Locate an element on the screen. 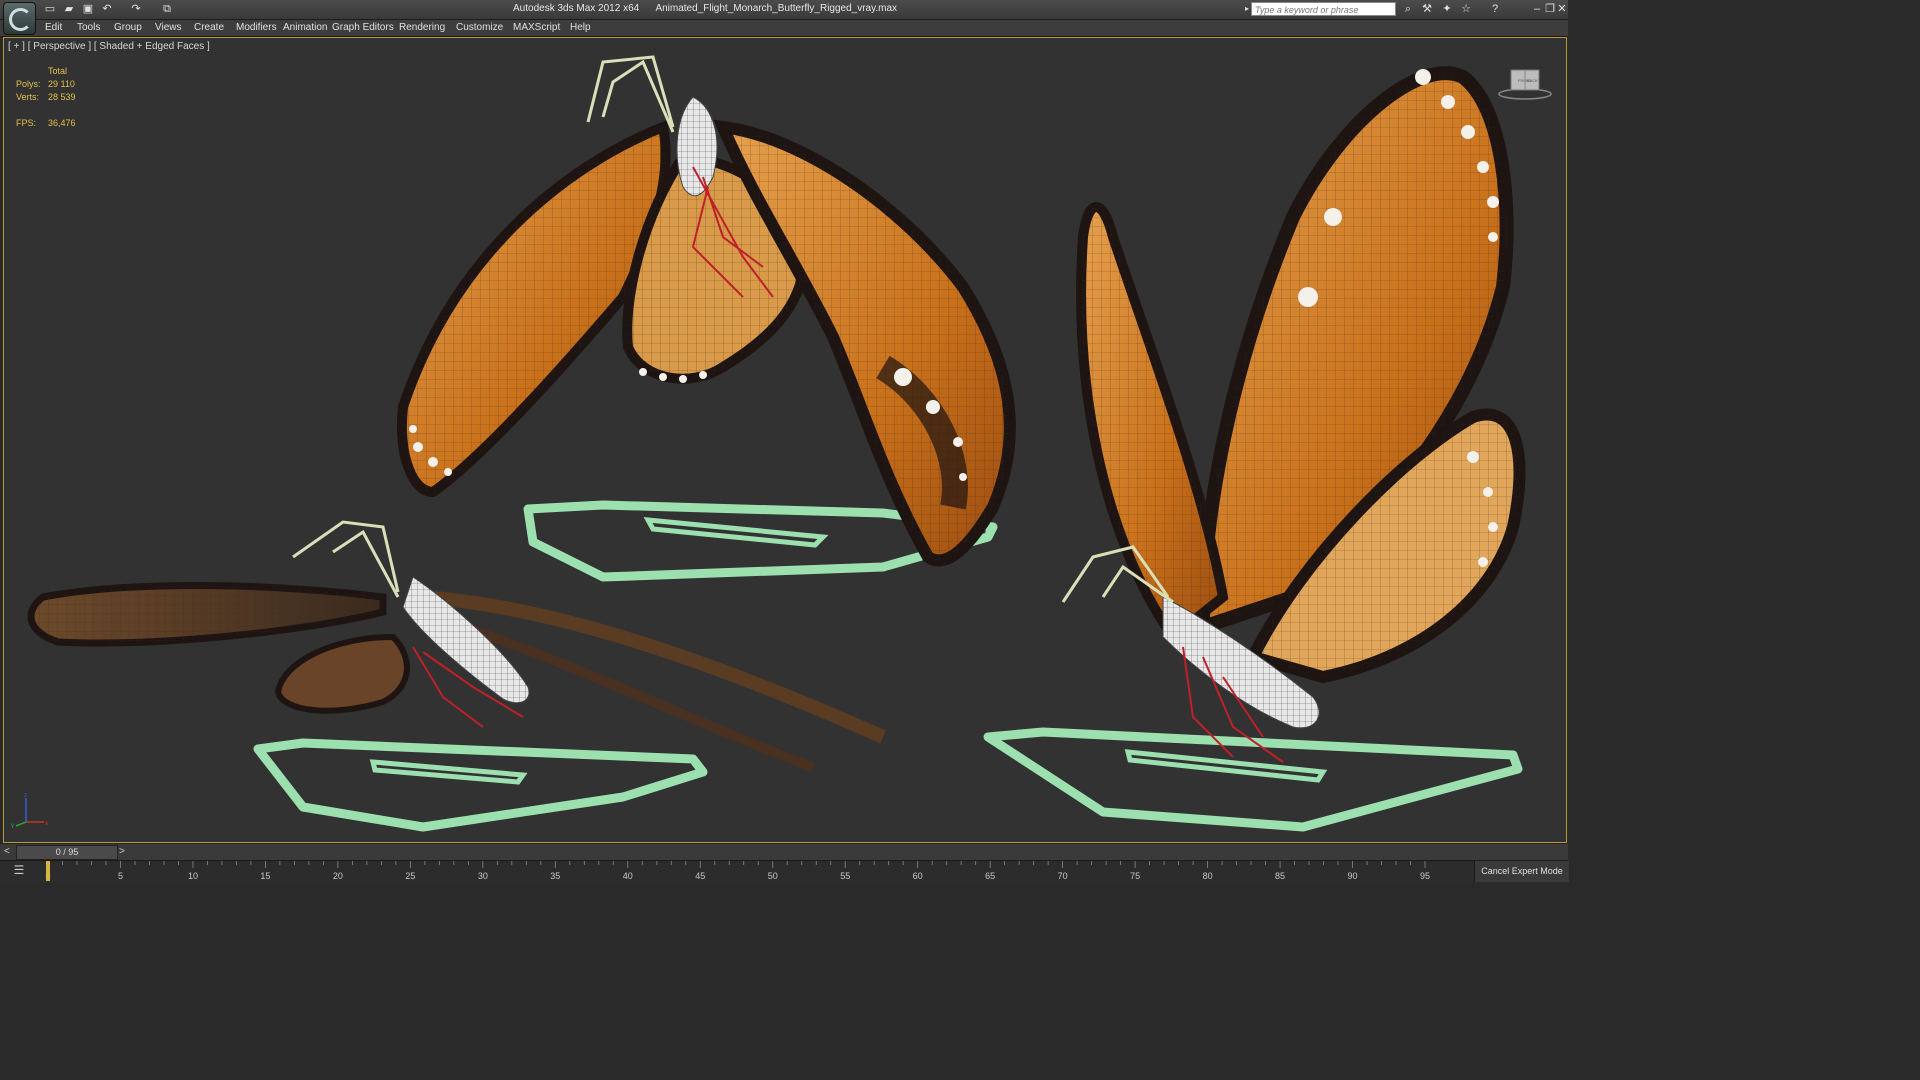 The image size is (1920, 1080). menu-tools: Tools is located at coordinates (88, 27).